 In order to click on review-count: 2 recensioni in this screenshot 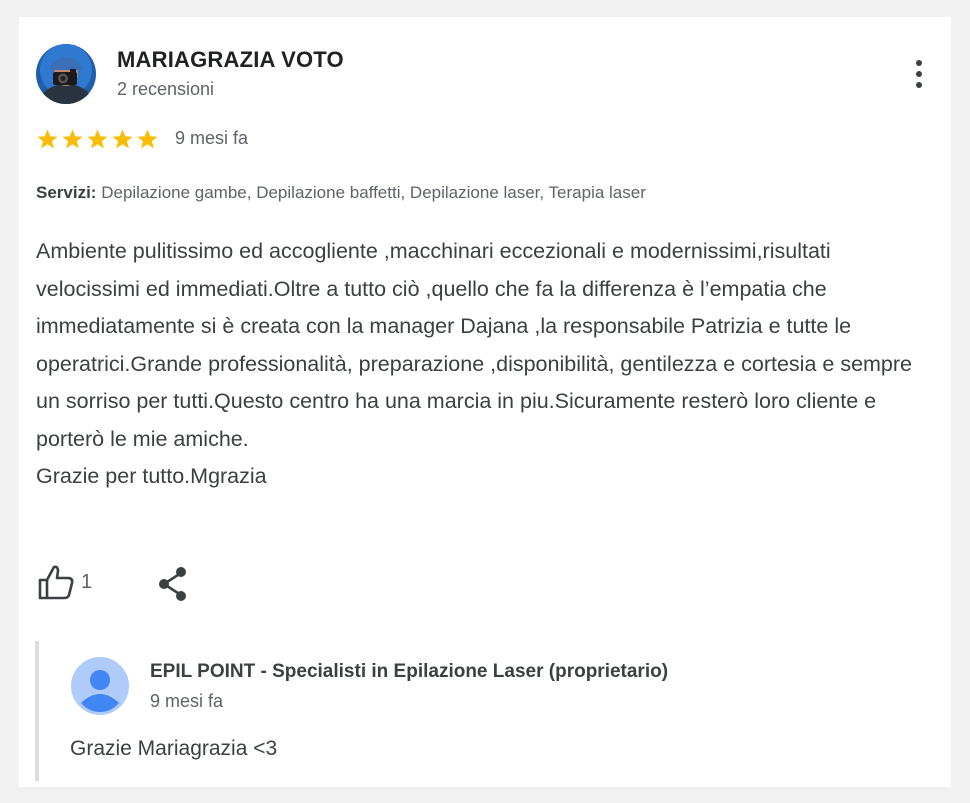, I will do `click(166, 89)`.